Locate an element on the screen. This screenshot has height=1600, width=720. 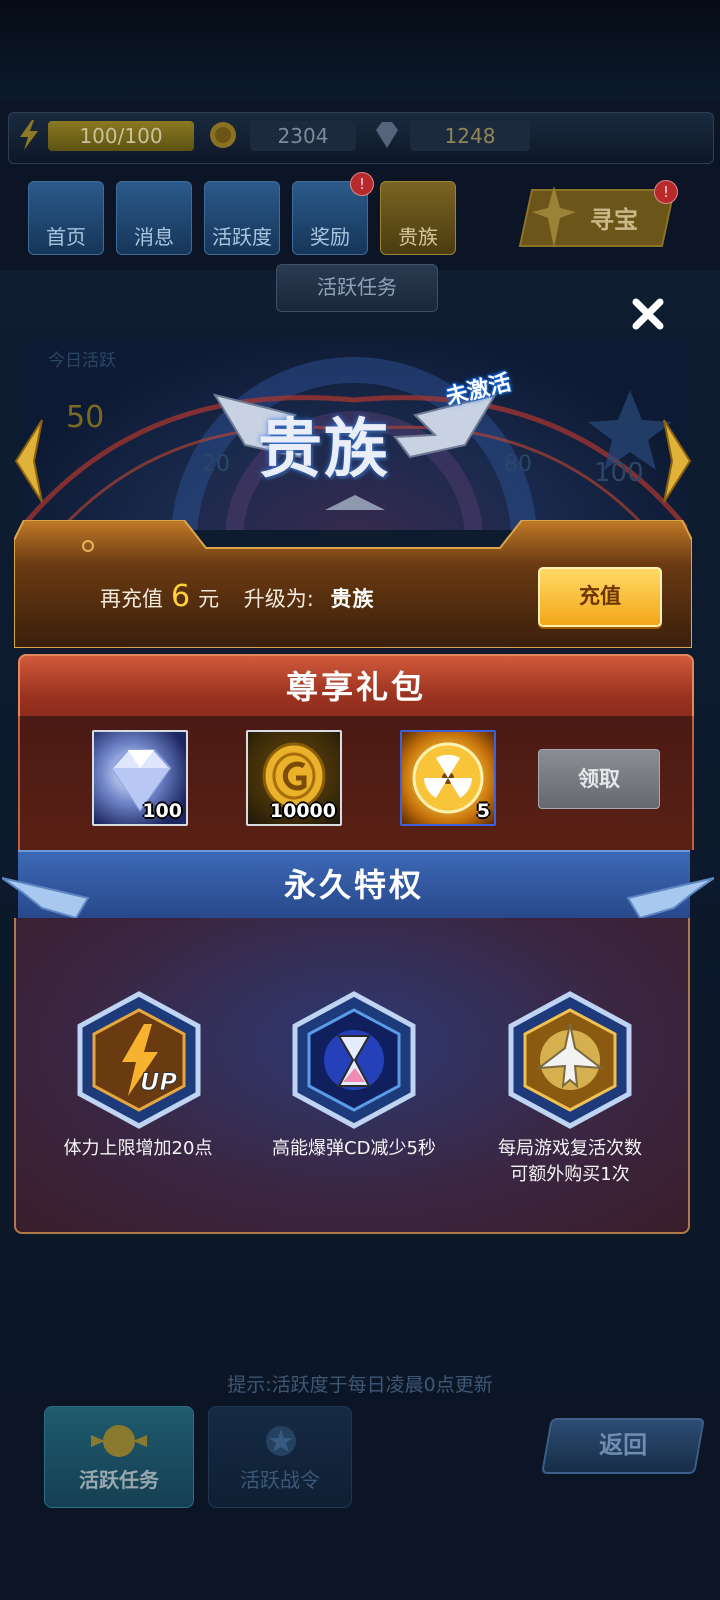
milestone-100: 100 is located at coordinates (619, 473).